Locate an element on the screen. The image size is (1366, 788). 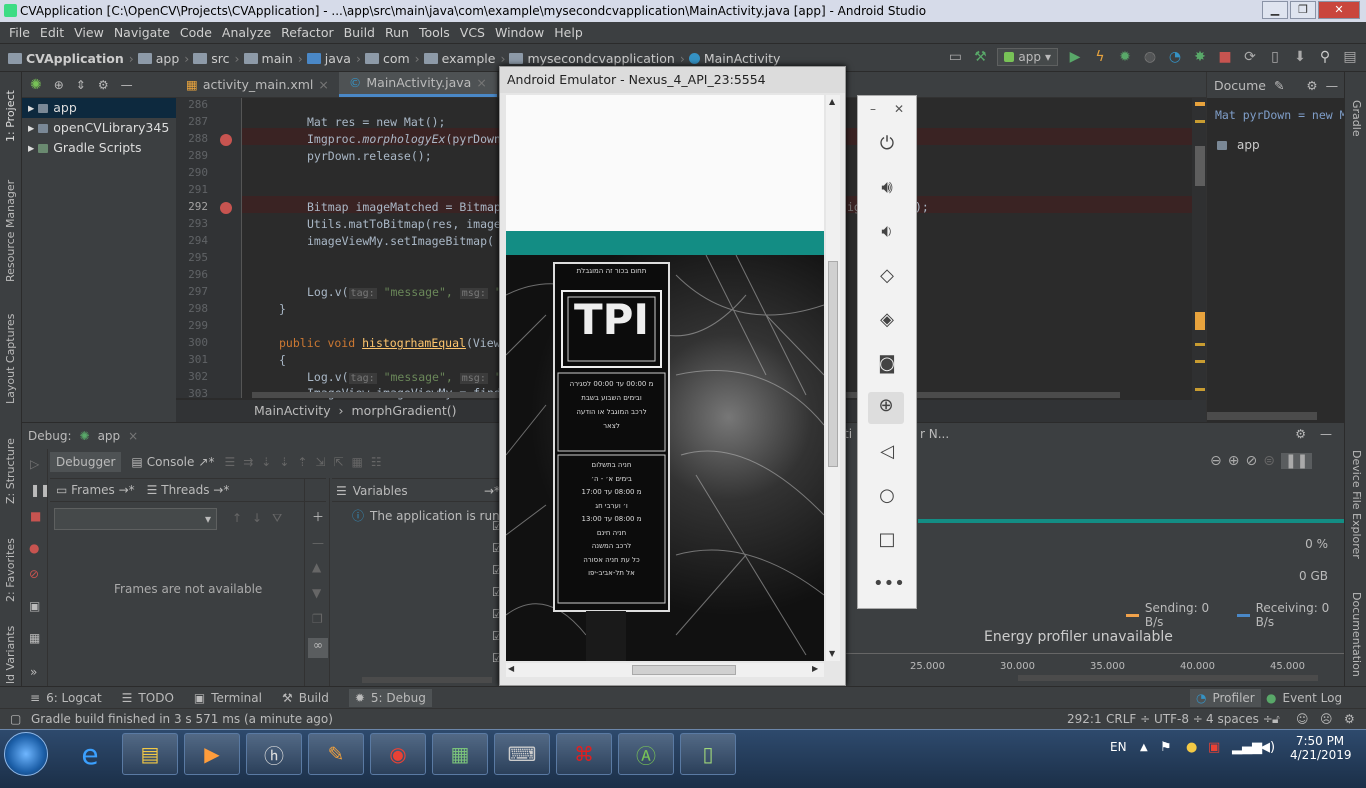
zoom-in-icon: ⊕ is located at coordinates (1234, 461).